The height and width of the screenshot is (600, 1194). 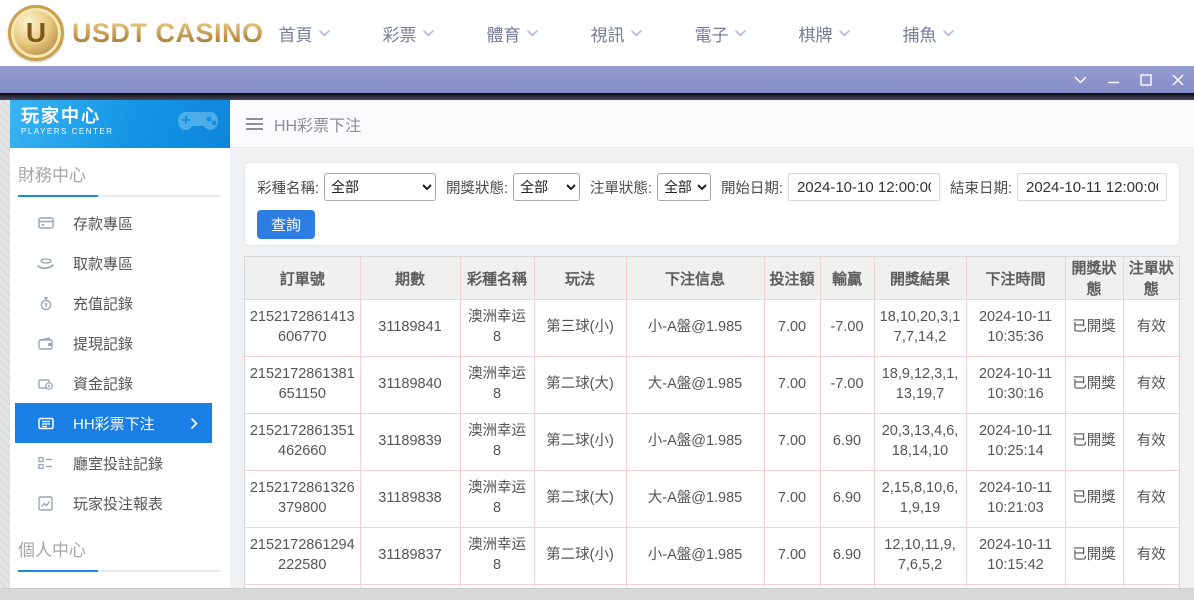 I want to click on nav-item-5: 電子, so click(x=720, y=33).